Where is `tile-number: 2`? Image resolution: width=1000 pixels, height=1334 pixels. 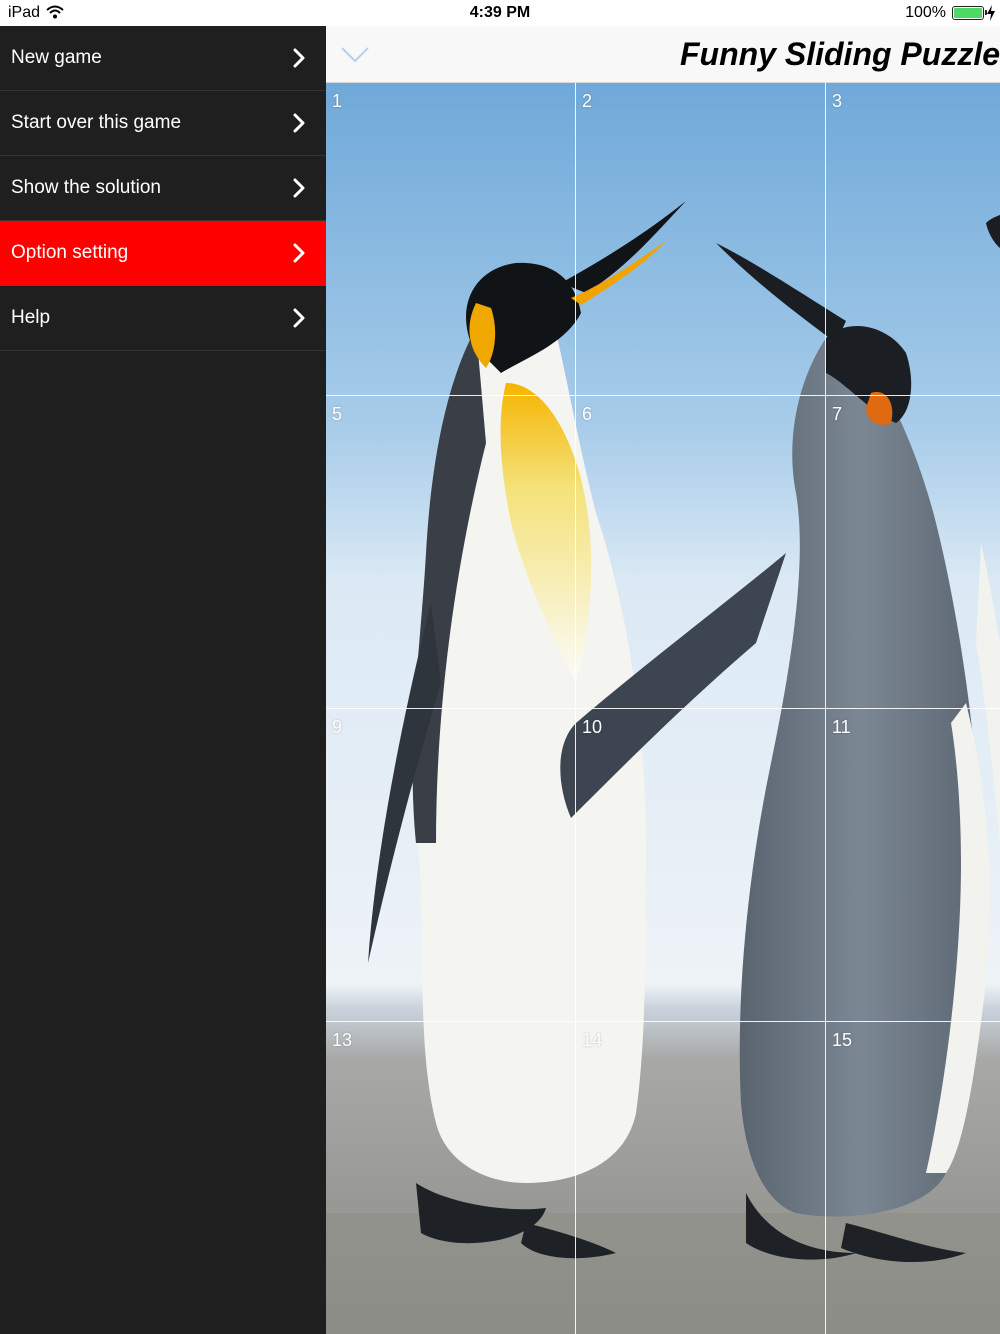
tile-number: 2 is located at coordinates (587, 101).